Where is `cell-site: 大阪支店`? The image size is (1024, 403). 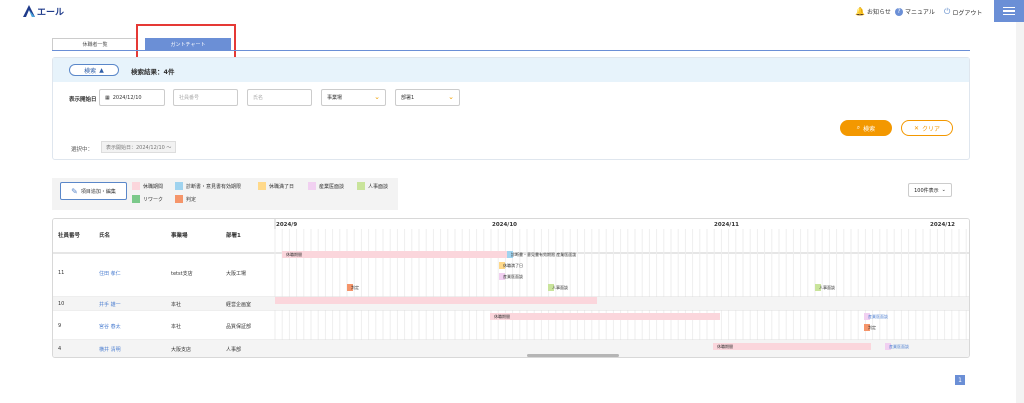 cell-site: 大阪支店 is located at coordinates (181, 350).